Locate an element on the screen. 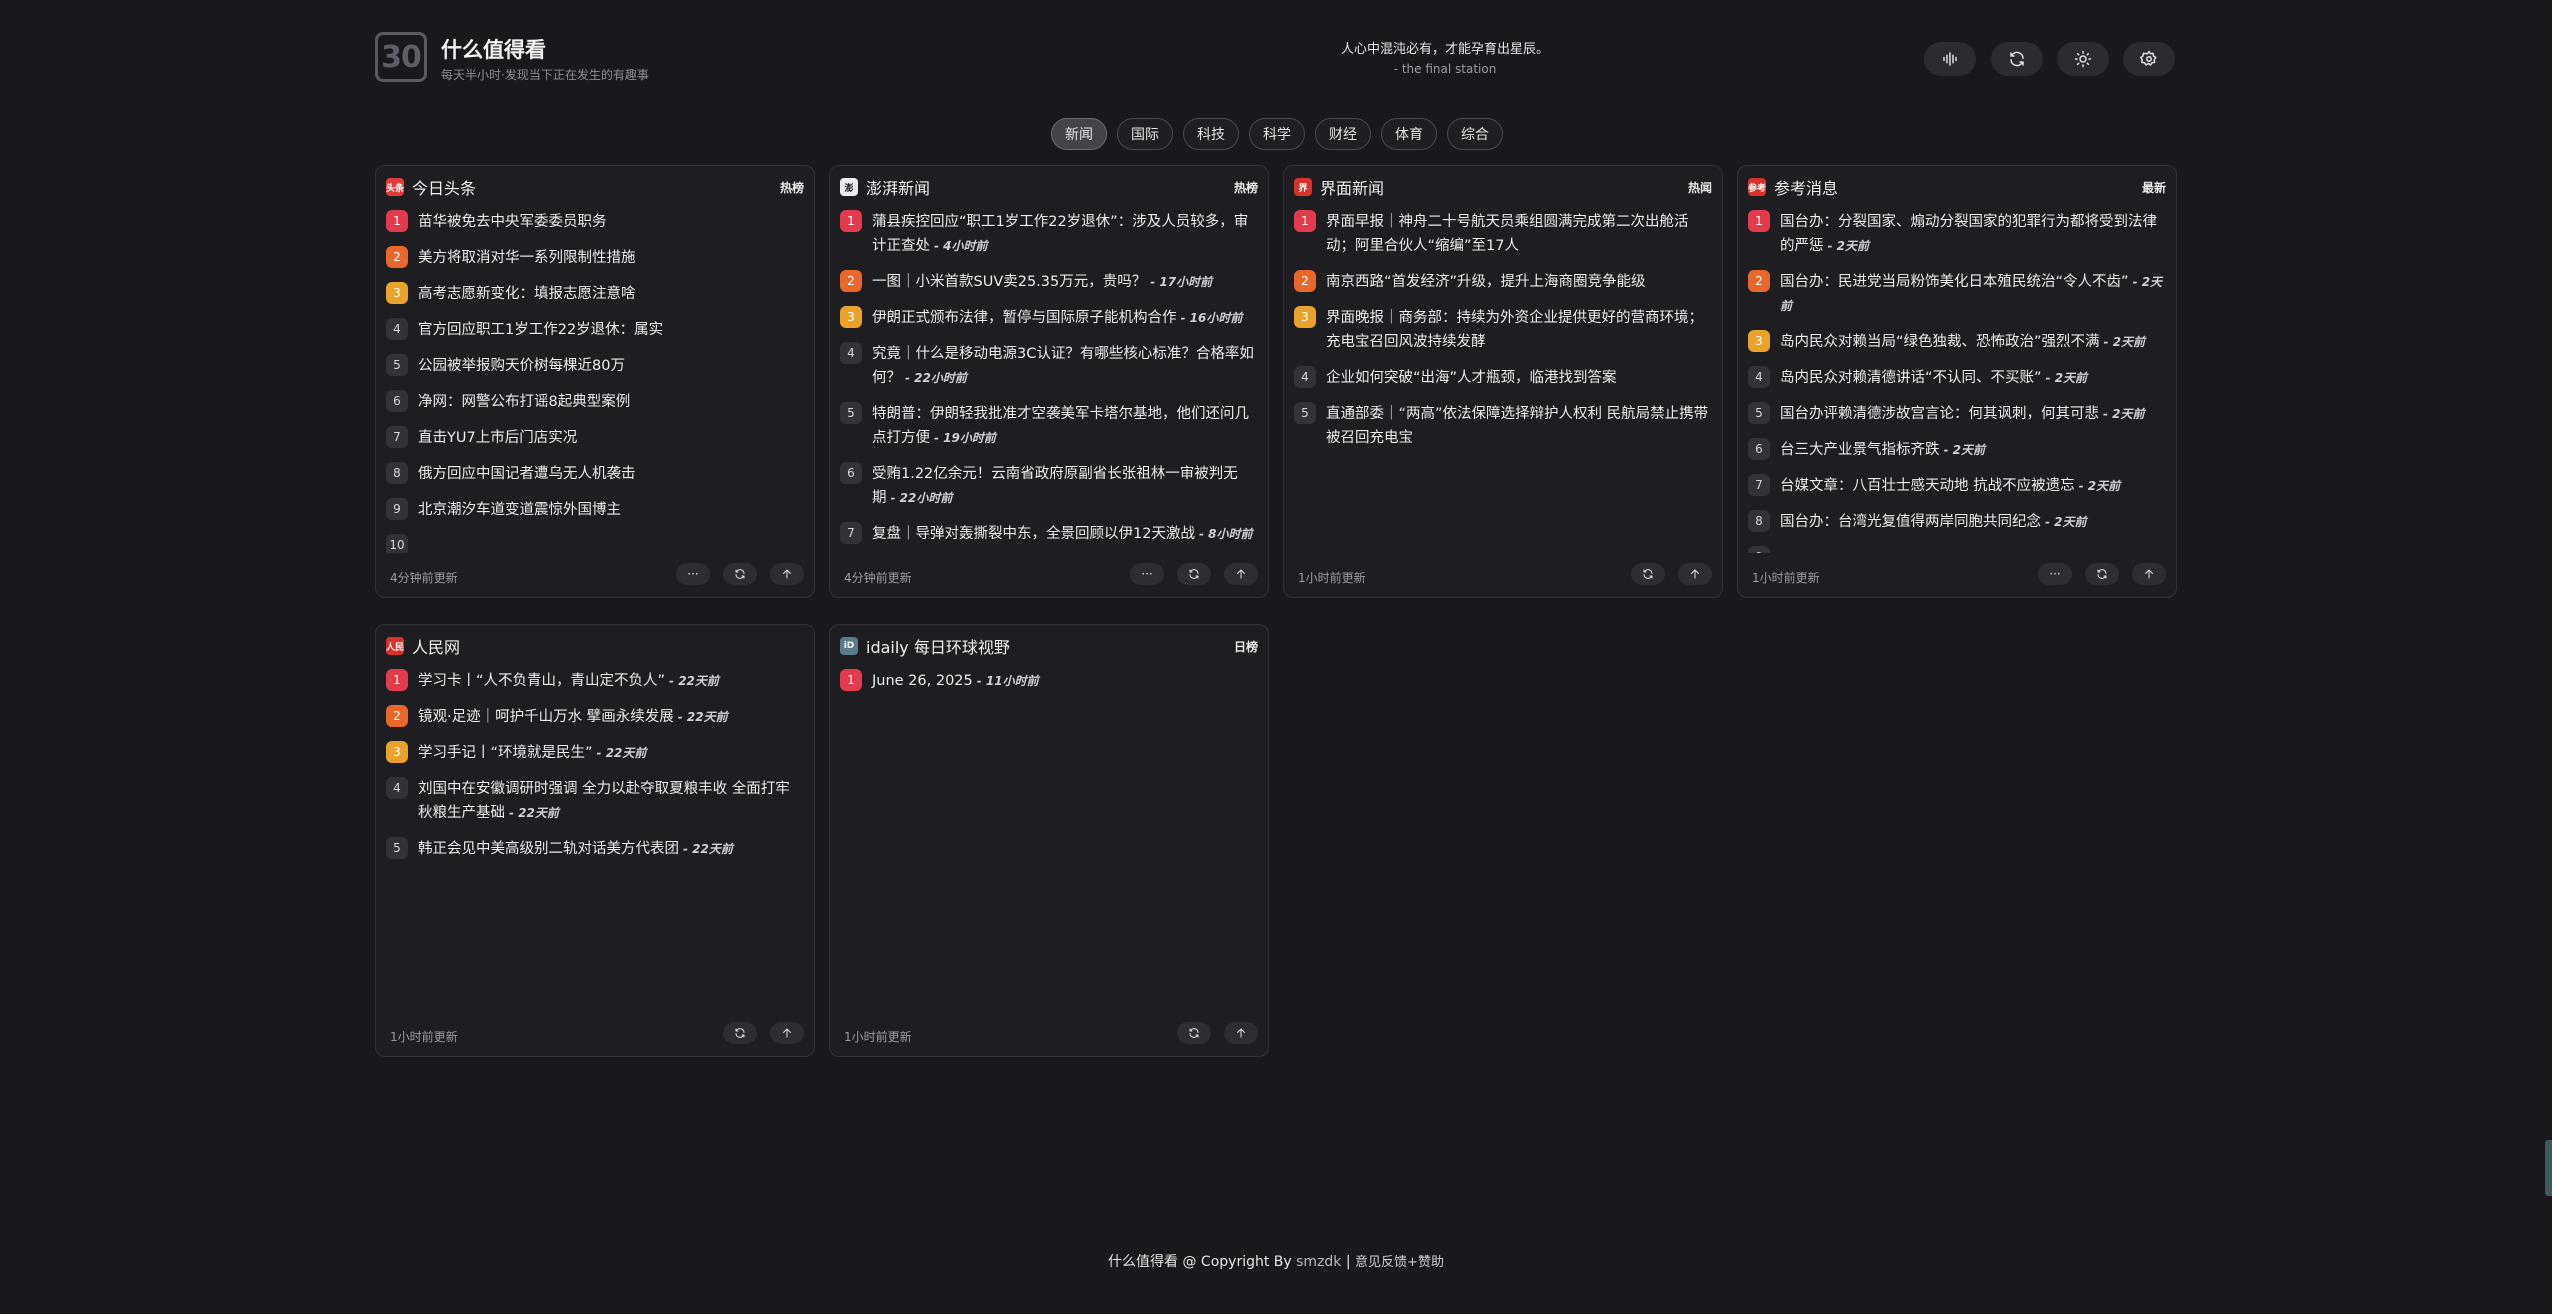  news-title-link: 官方回应职工1岁工作22岁退休：属实 is located at coordinates (540, 330).